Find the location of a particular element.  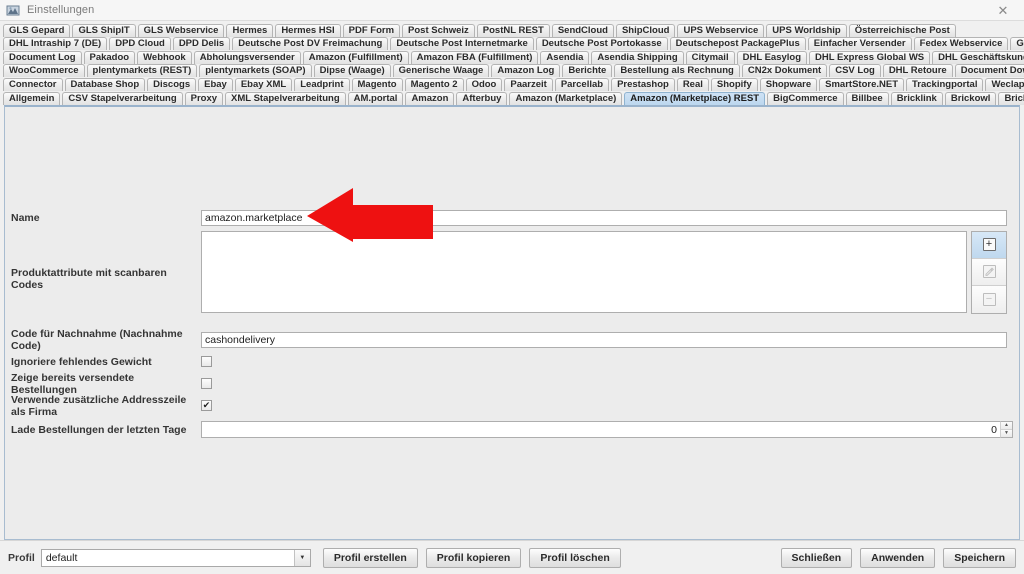

ignore-missing-weight-checkbox: ✔ is located at coordinates (206, 362).